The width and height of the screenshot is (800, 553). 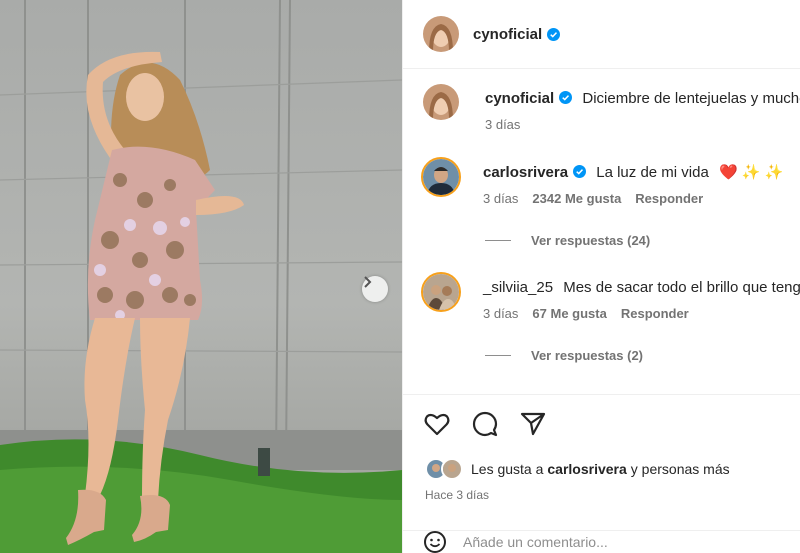 I want to click on author-avatar, so click(x=441, y=34).